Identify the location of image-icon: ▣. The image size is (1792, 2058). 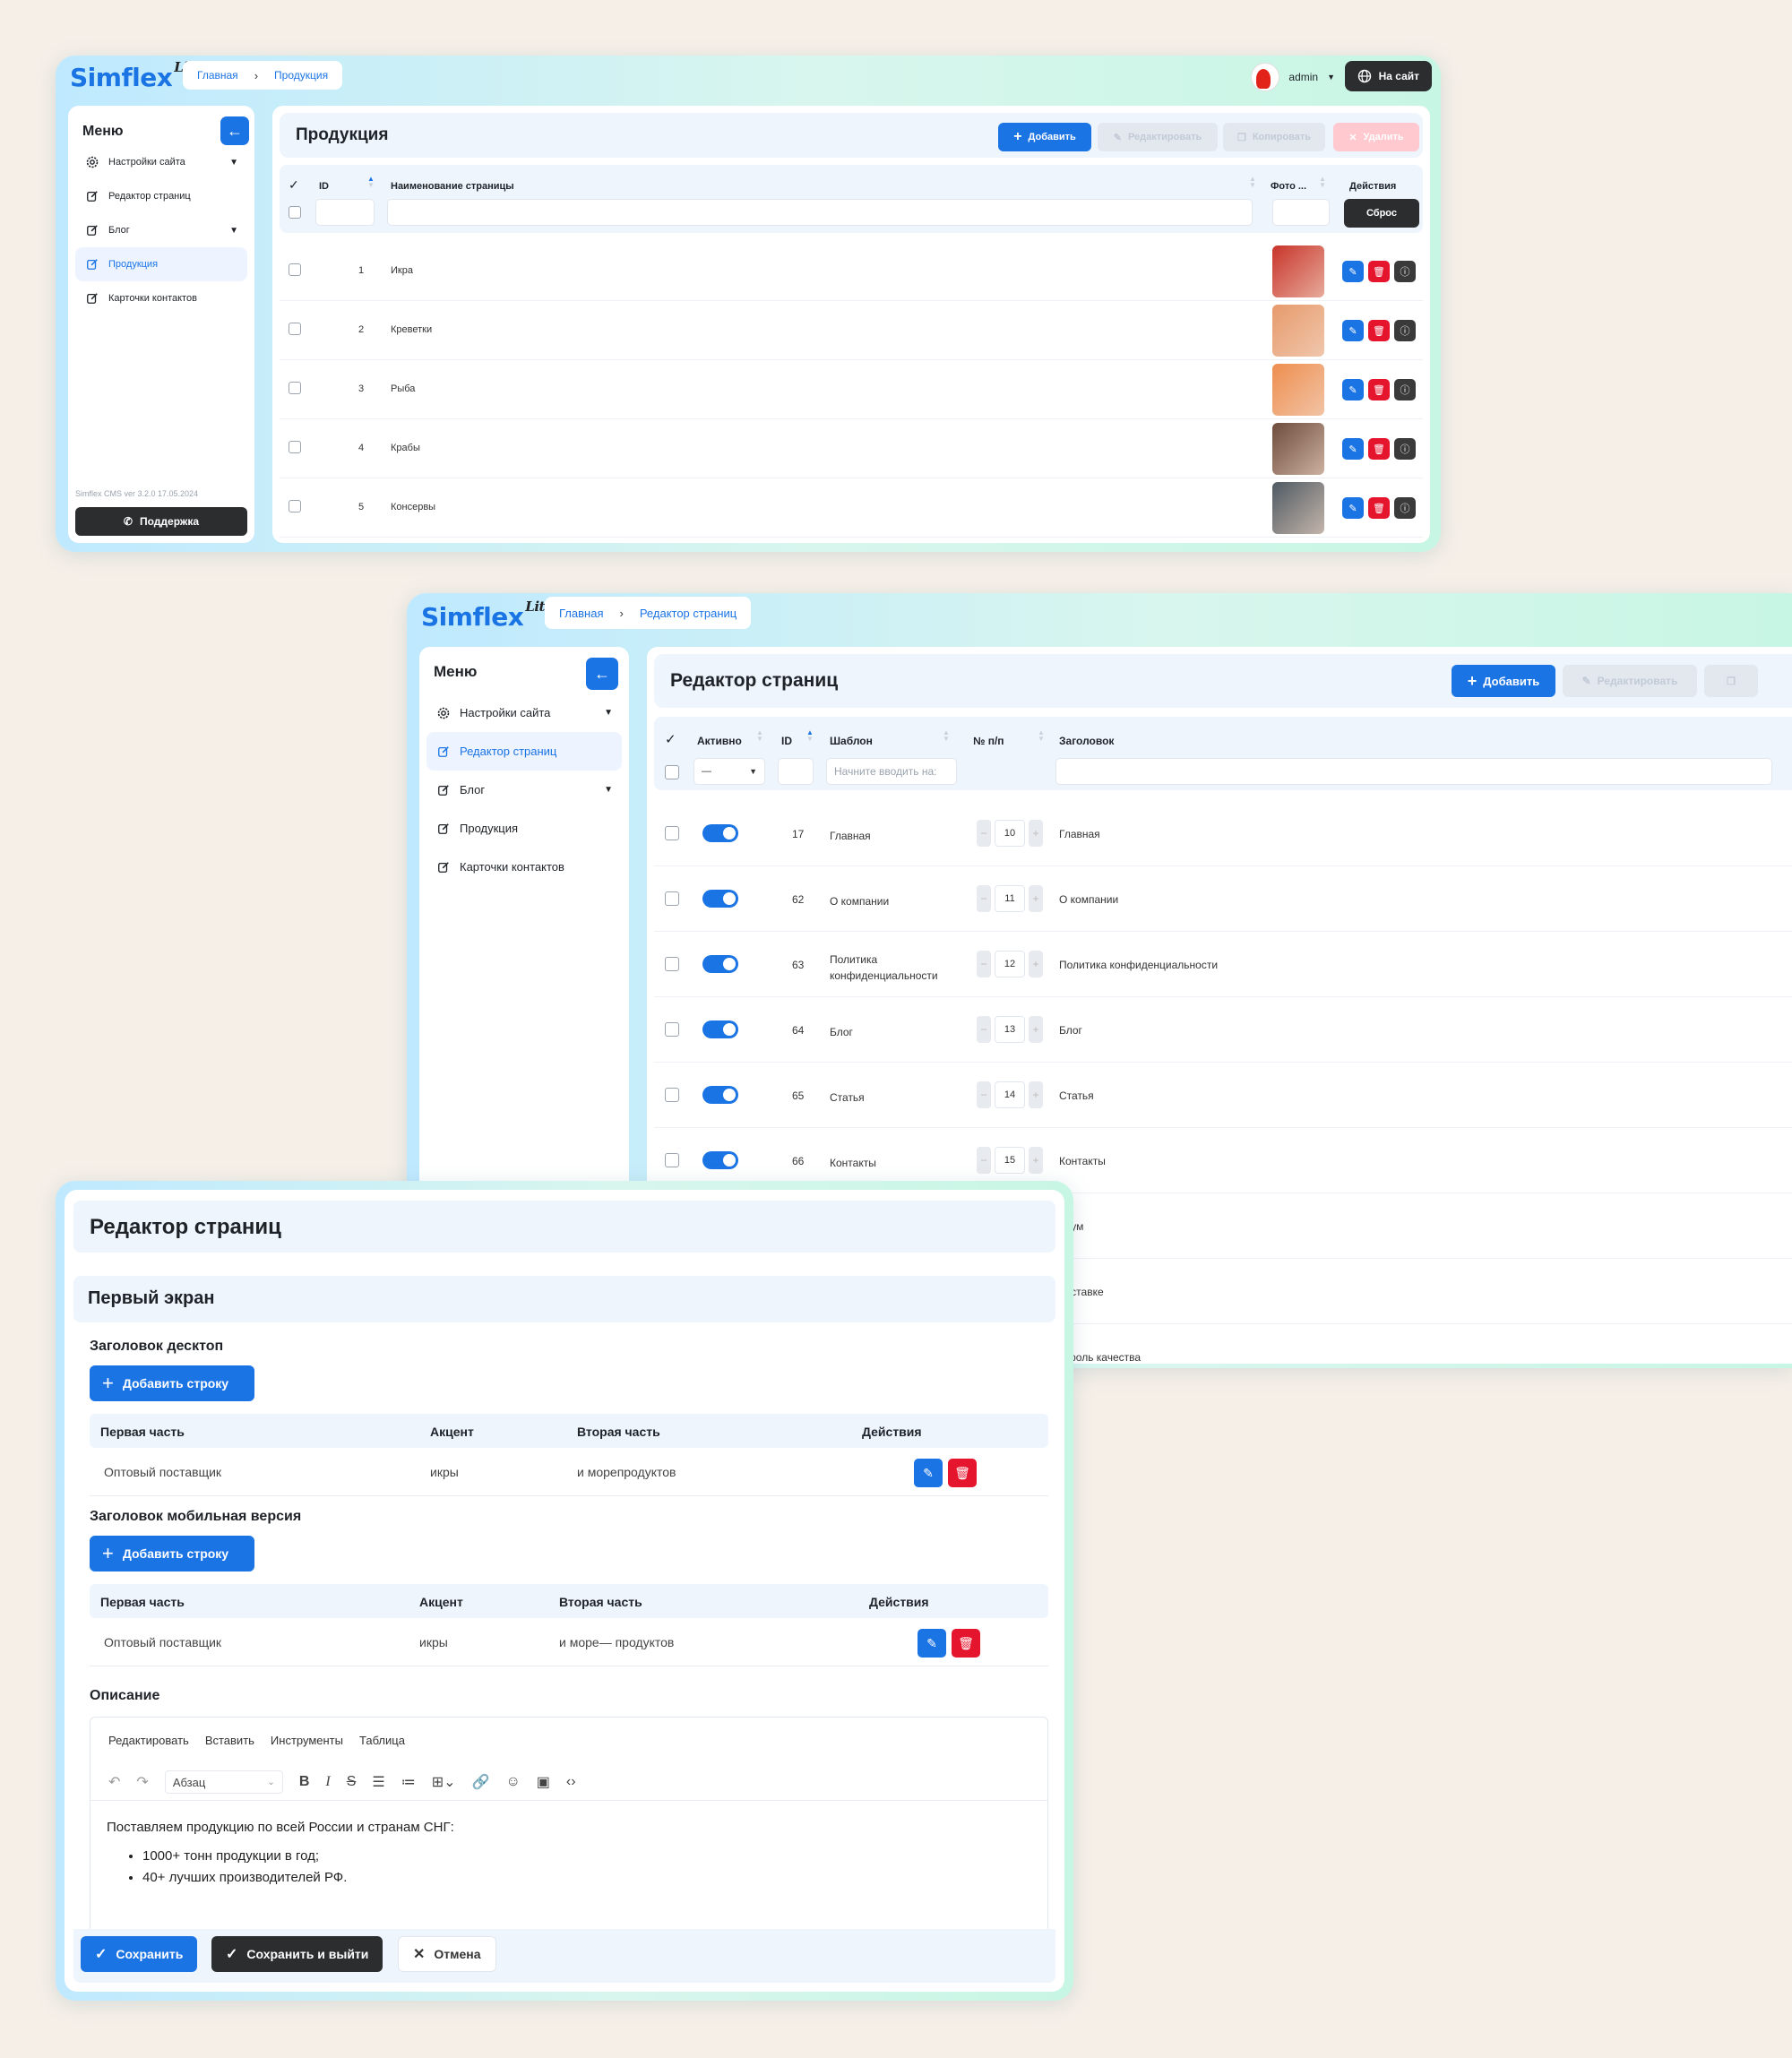
(543, 1782).